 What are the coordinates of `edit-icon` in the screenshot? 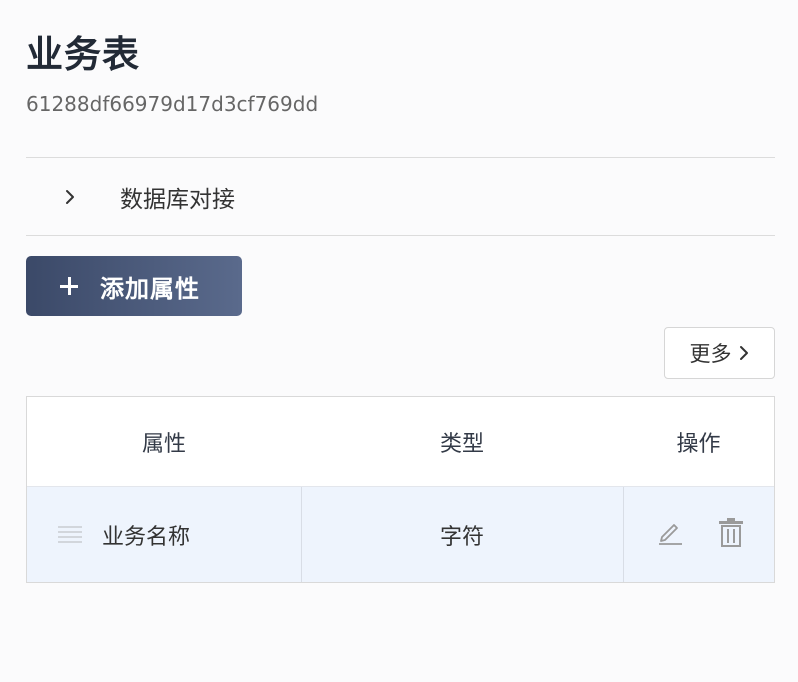 It's located at (670, 532).